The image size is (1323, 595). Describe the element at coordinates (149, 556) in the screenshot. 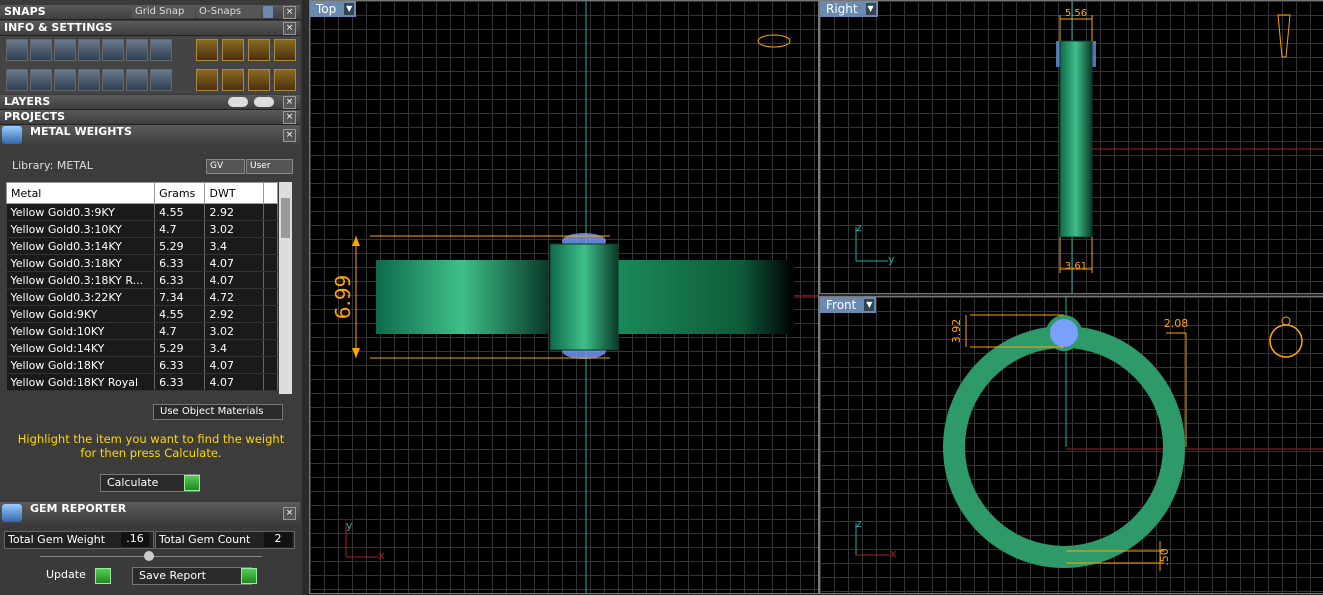

I see `slider-handle` at that location.